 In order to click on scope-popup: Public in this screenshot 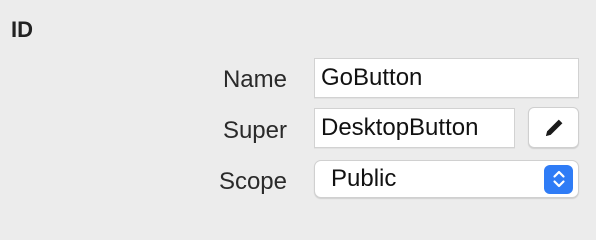, I will do `click(446, 179)`.